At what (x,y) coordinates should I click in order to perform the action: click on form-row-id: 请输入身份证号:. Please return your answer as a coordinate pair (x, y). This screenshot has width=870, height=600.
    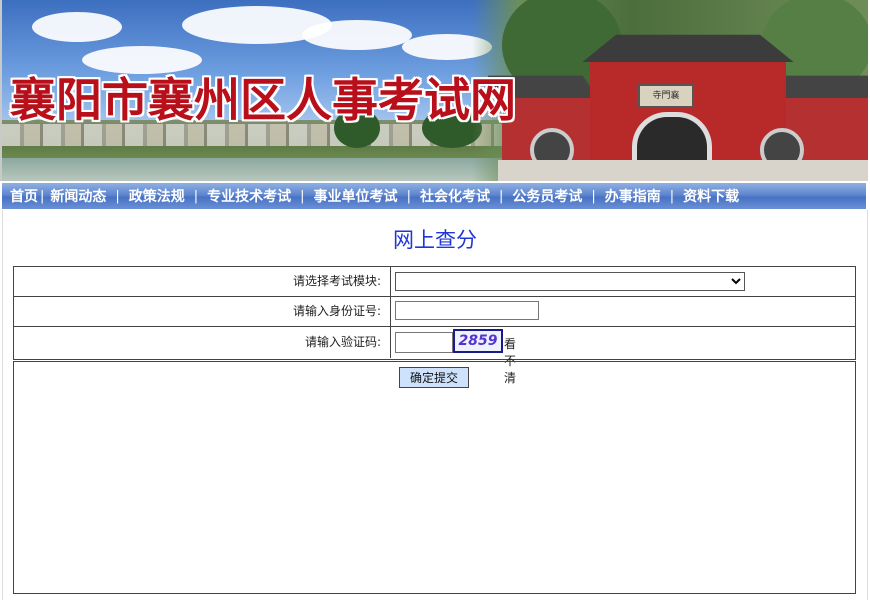
    Looking at the image, I should click on (434, 312).